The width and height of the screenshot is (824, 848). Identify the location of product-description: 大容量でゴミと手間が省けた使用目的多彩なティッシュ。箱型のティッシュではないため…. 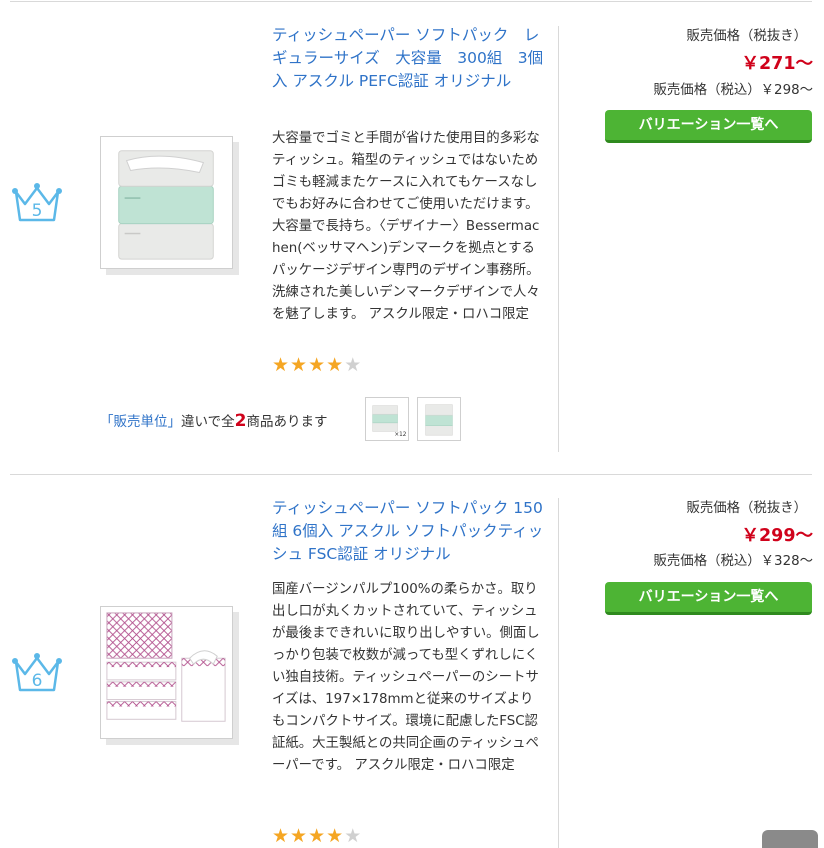
(406, 226).